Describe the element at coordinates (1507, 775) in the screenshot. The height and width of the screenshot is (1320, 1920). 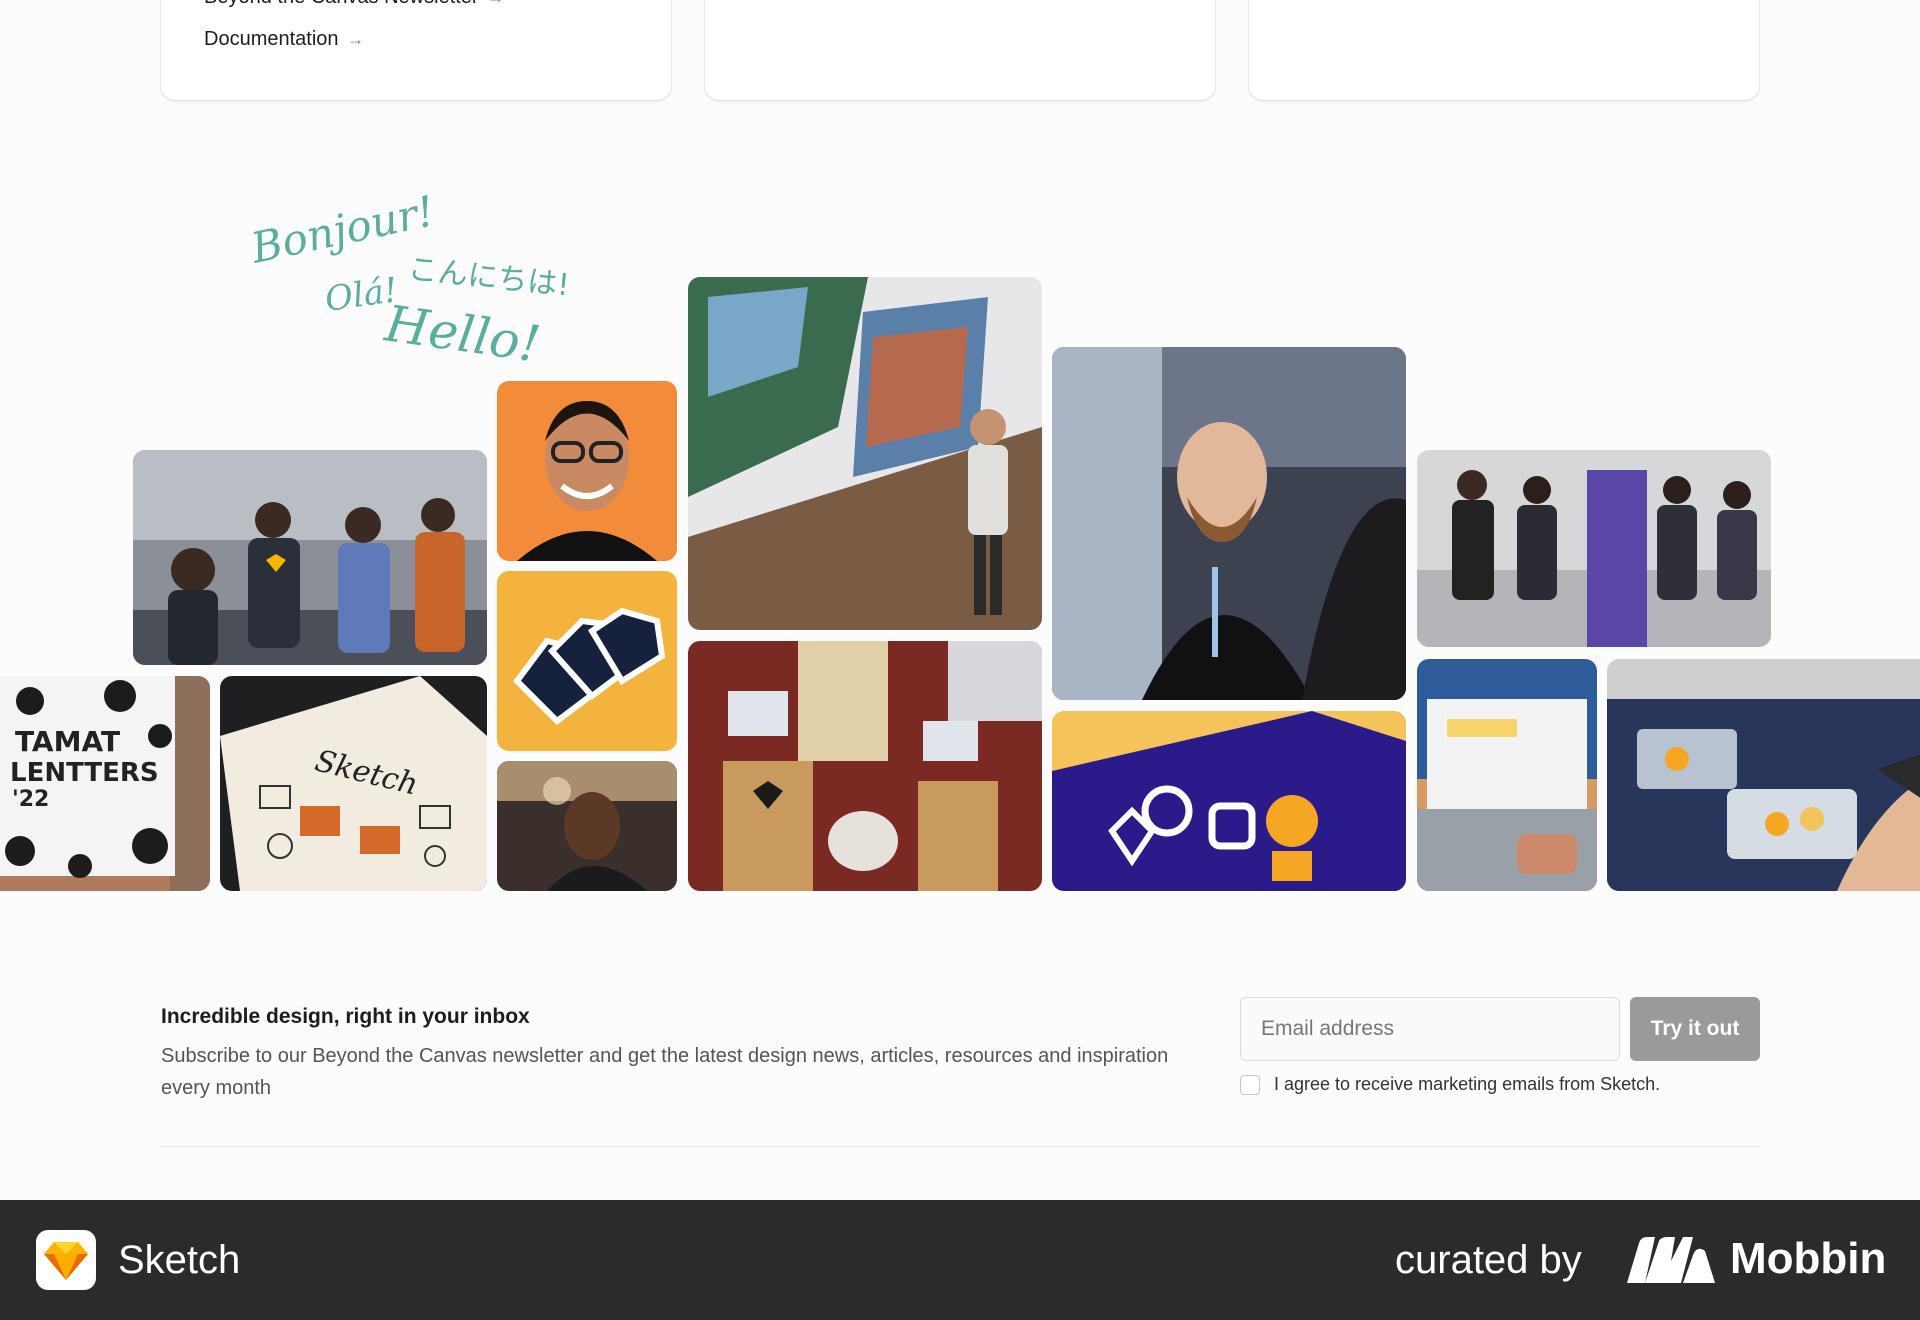
I see `photo-laptop-website` at that location.